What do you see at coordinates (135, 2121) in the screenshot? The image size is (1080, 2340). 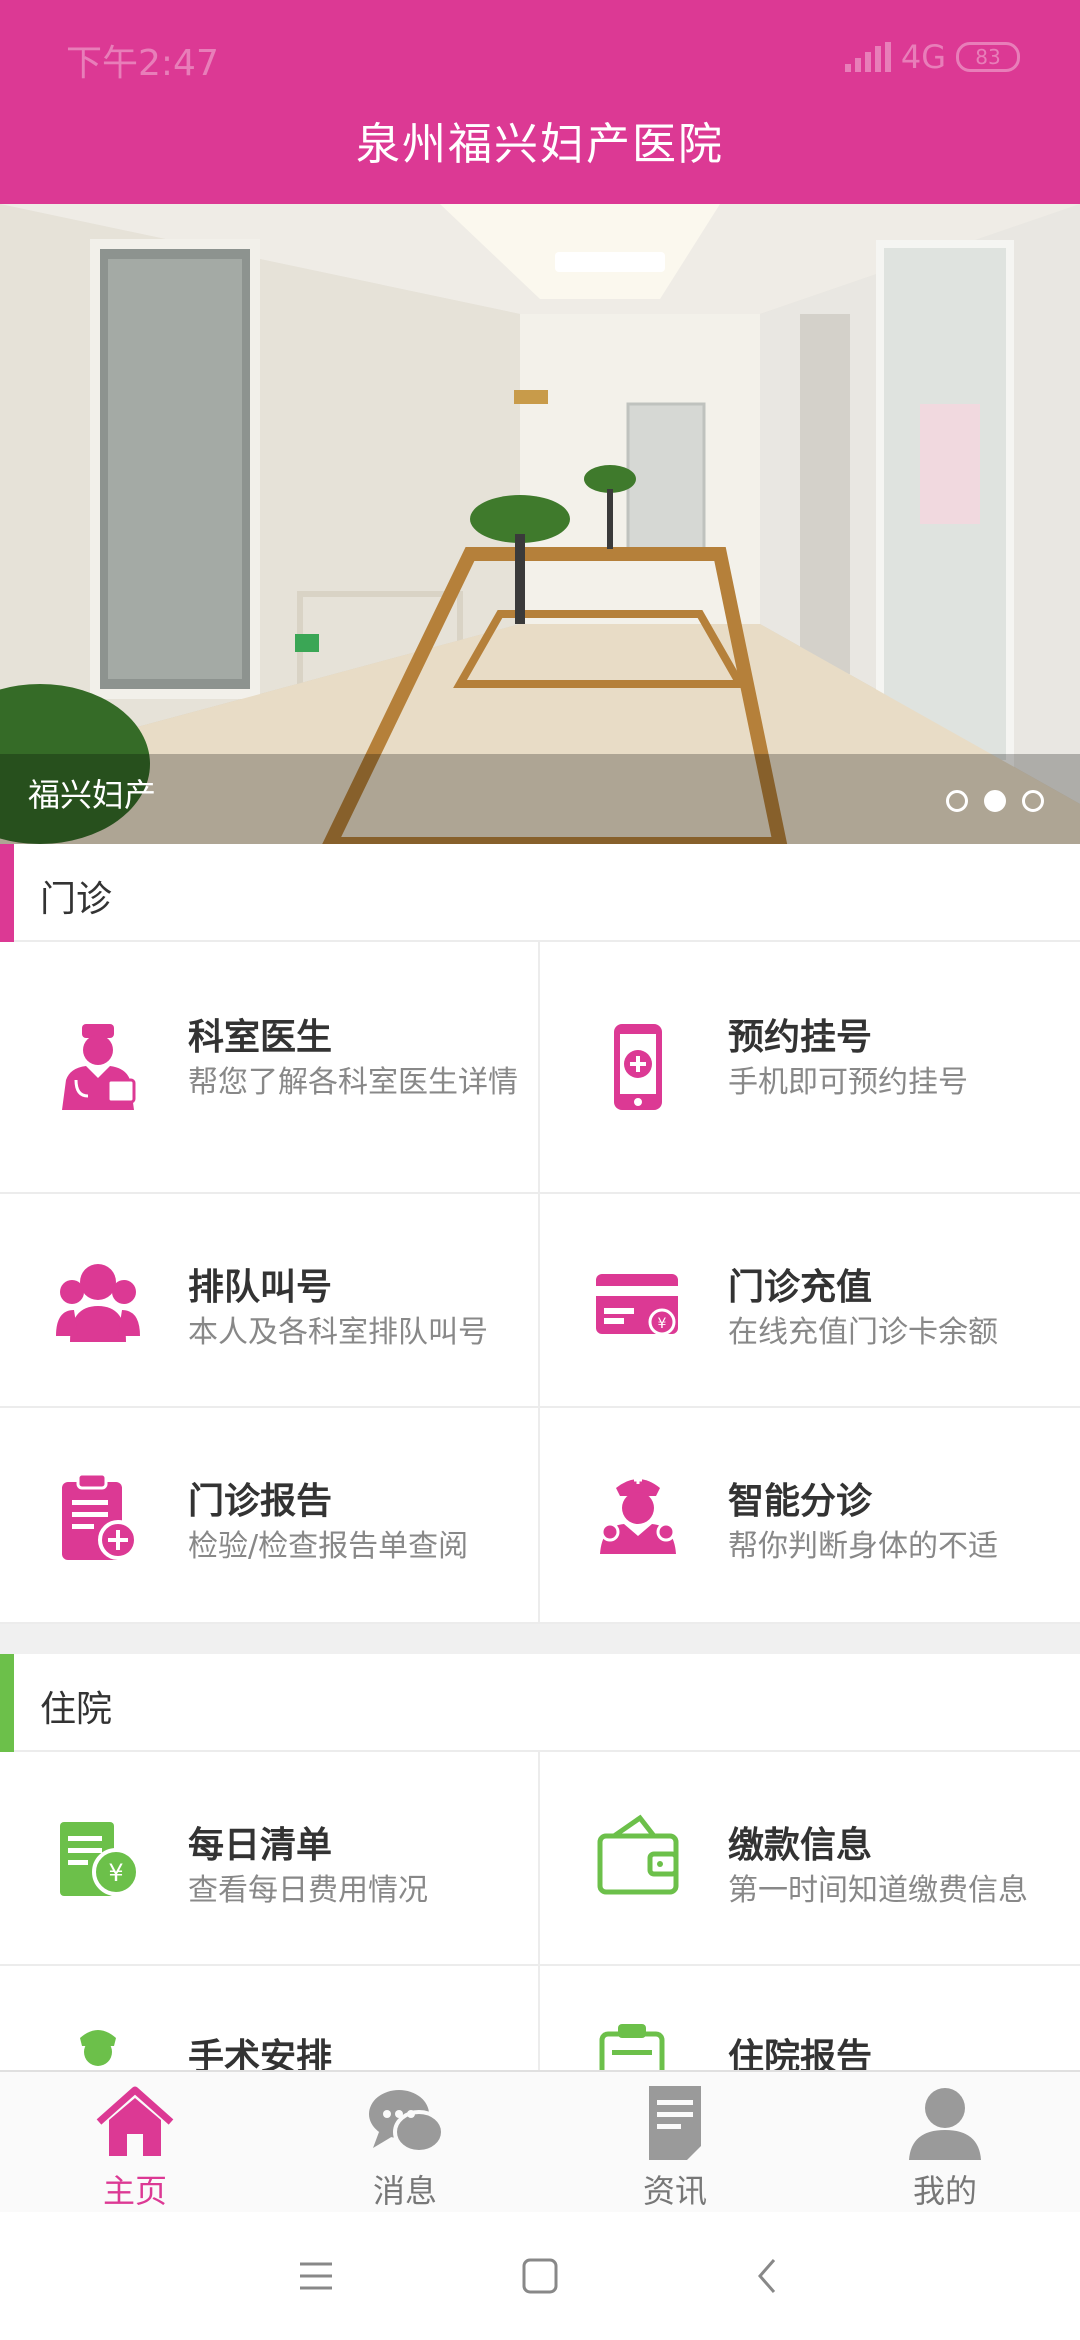 I see `home-icon` at bounding box center [135, 2121].